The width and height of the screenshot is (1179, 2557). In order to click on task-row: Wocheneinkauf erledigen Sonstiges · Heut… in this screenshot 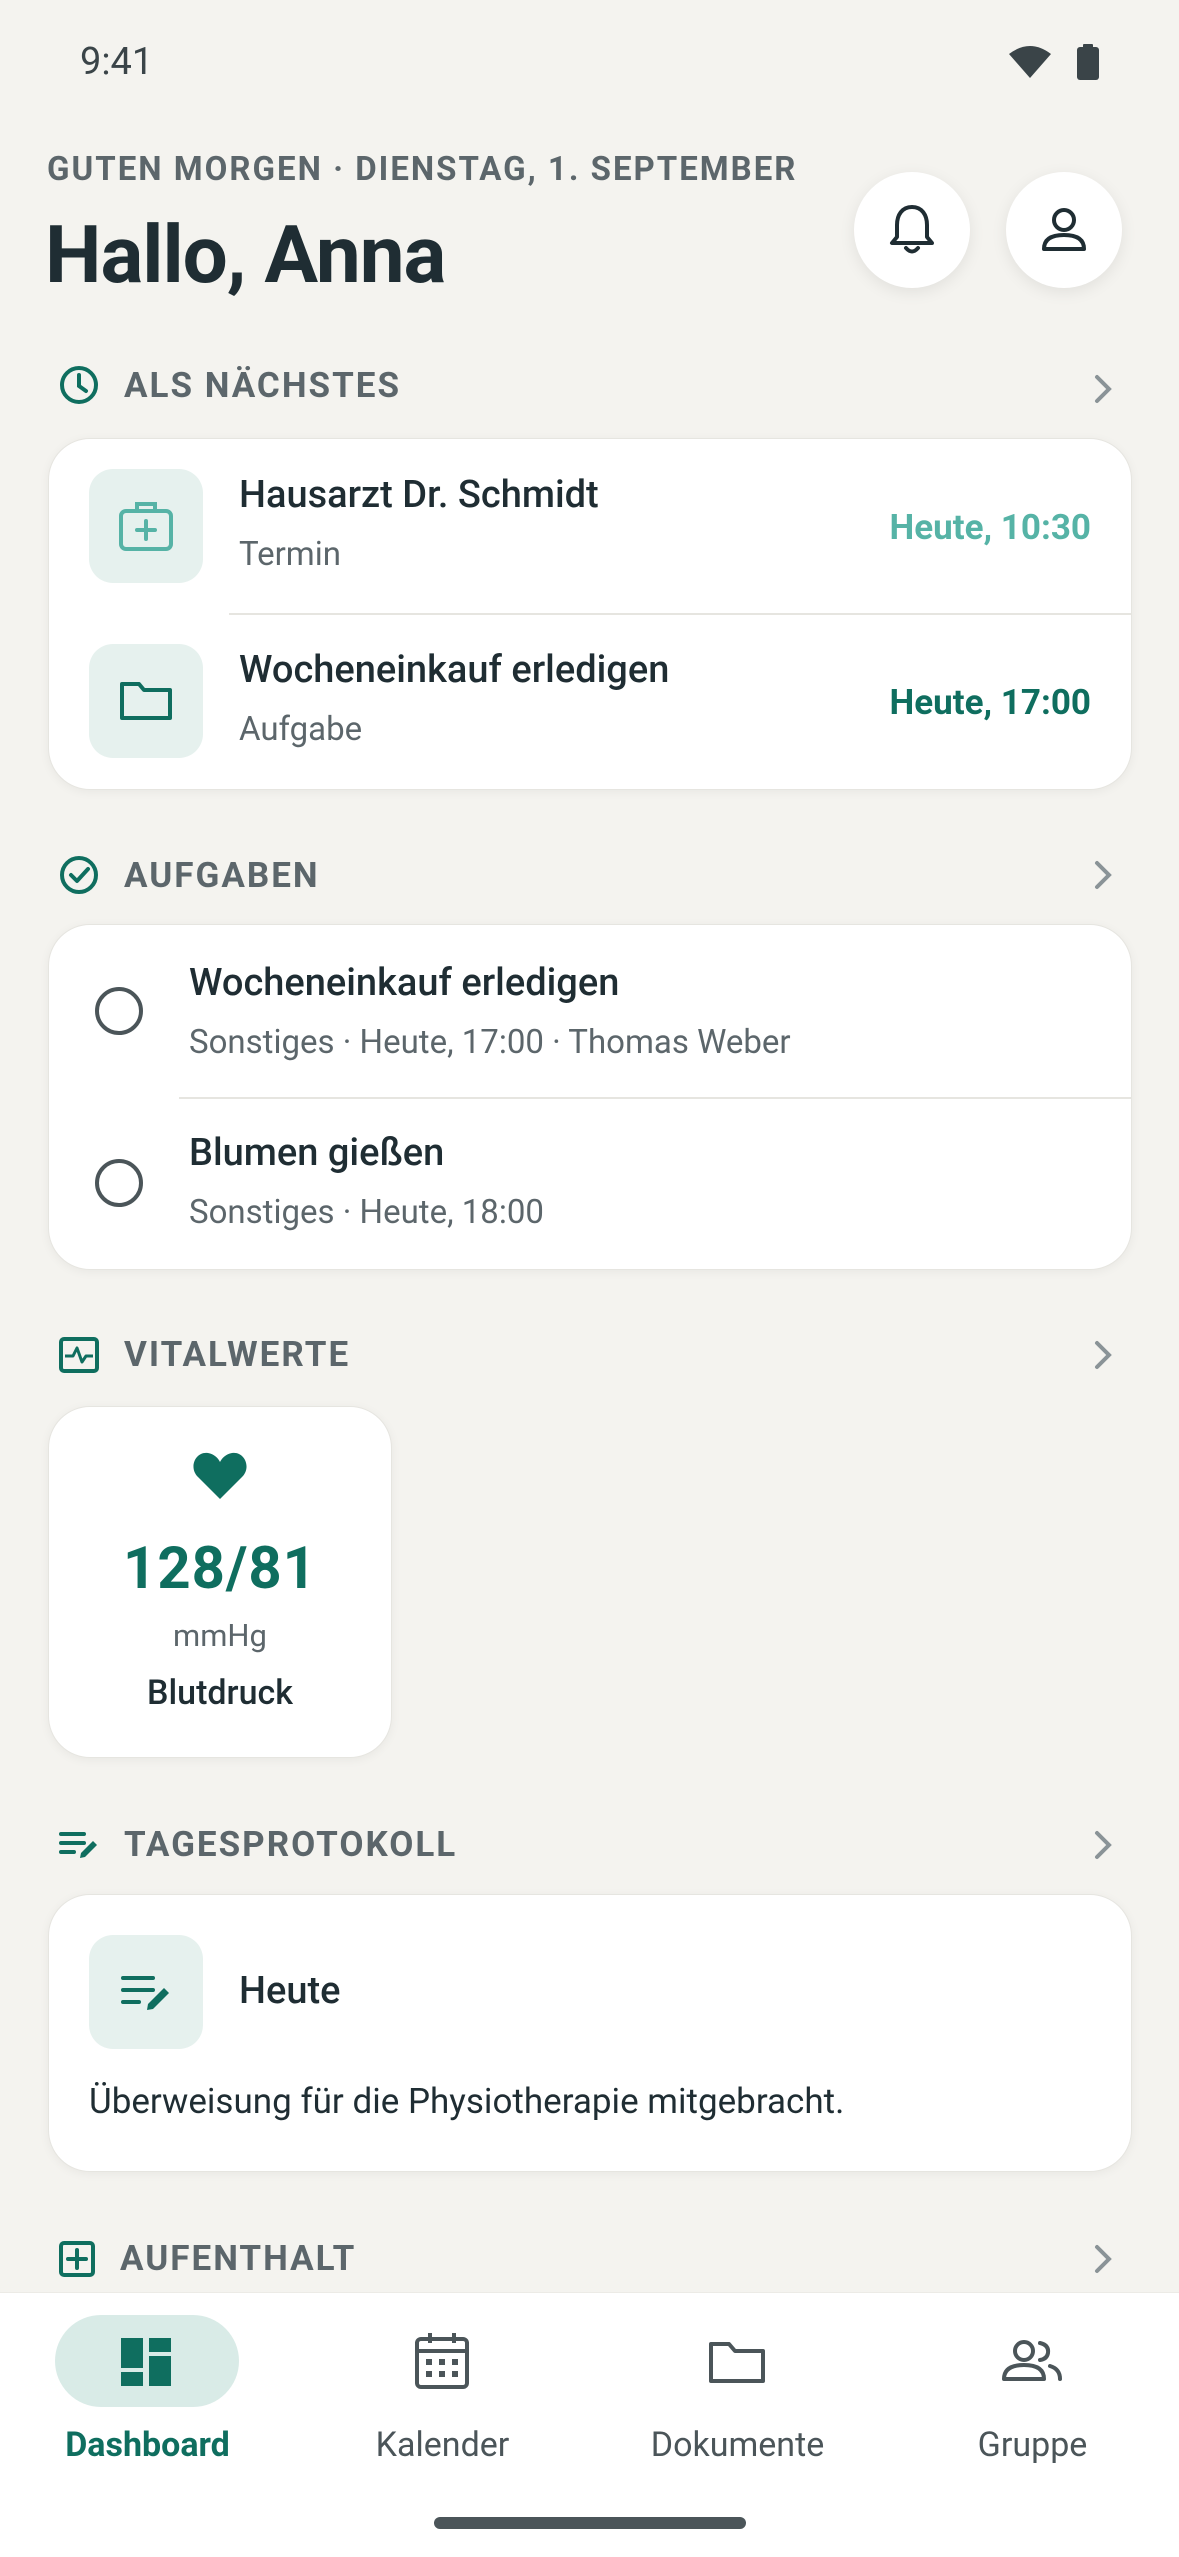, I will do `click(590, 1011)`.